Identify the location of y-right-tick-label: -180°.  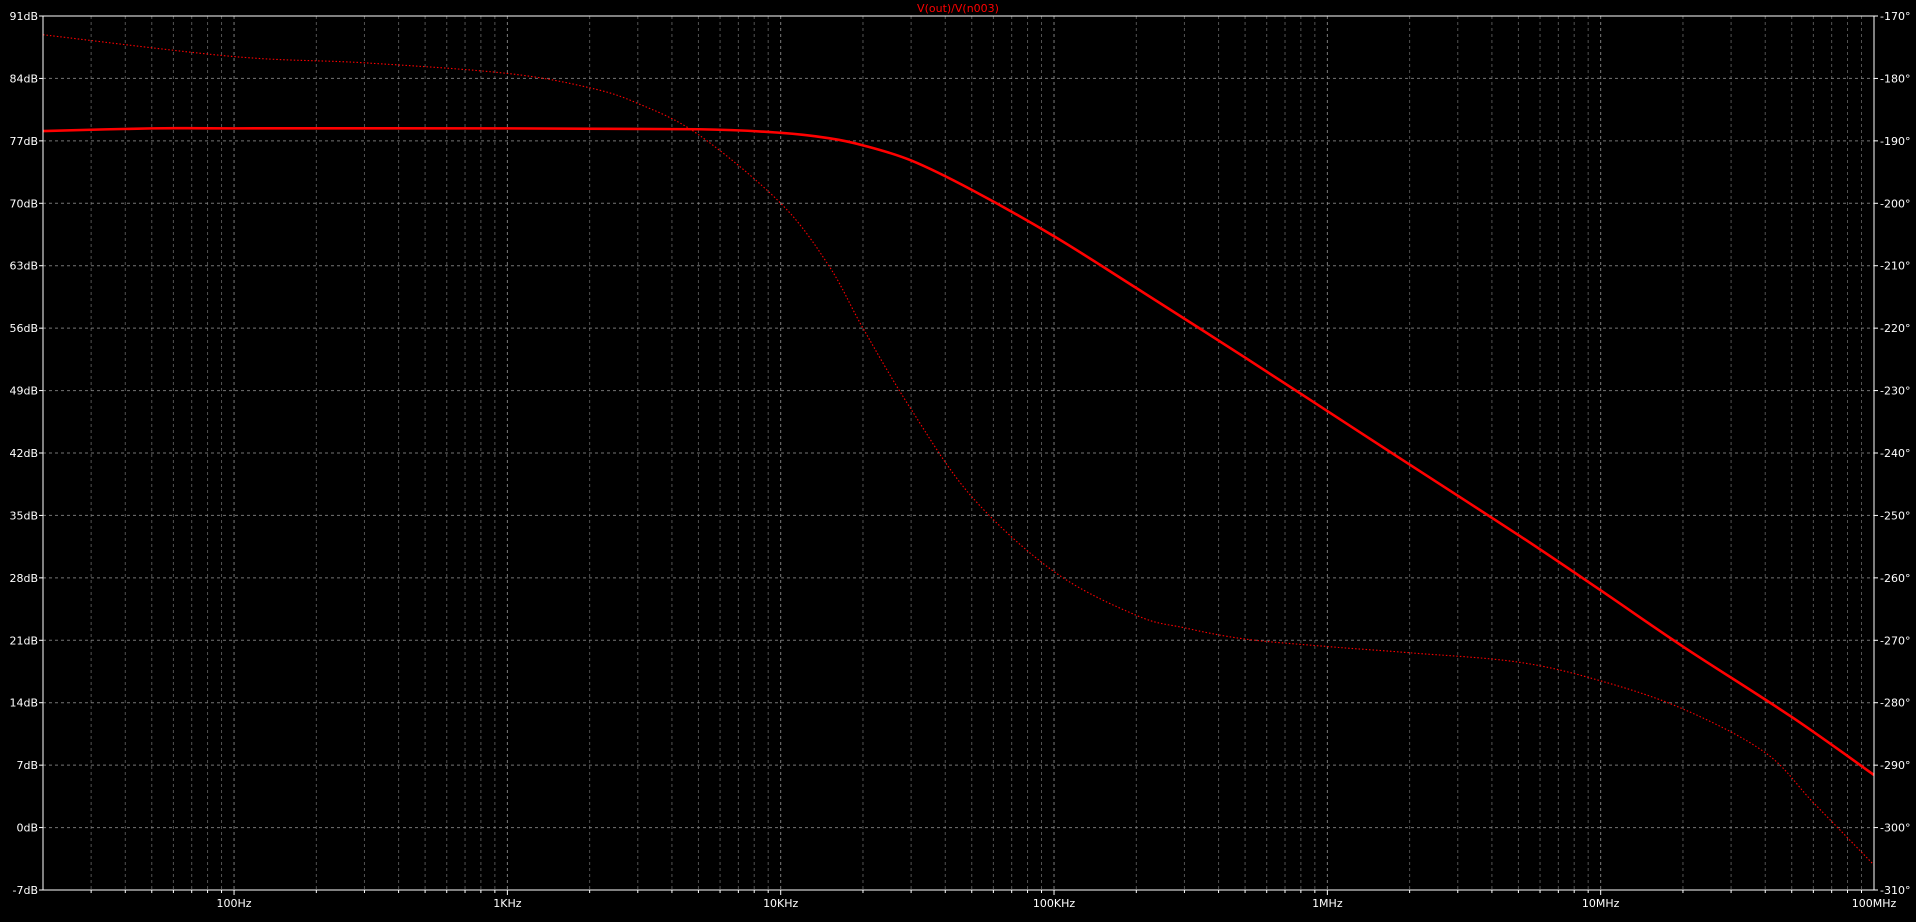
(1895, 78).